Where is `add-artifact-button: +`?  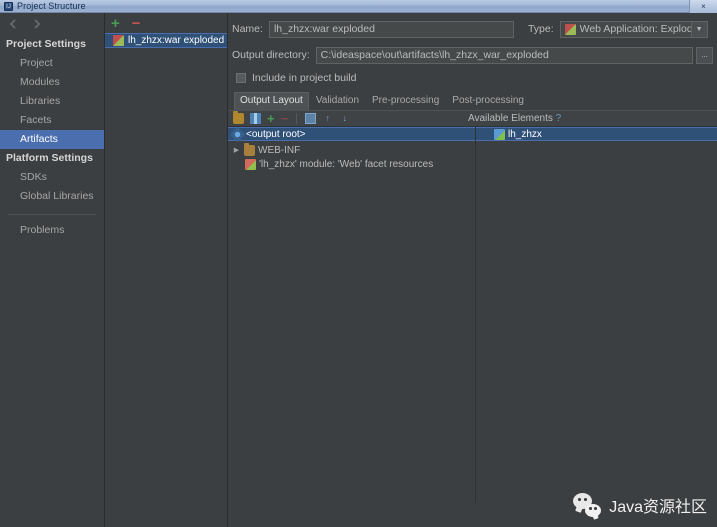 add-artifact-button: + is located at coordinates (115, 23).